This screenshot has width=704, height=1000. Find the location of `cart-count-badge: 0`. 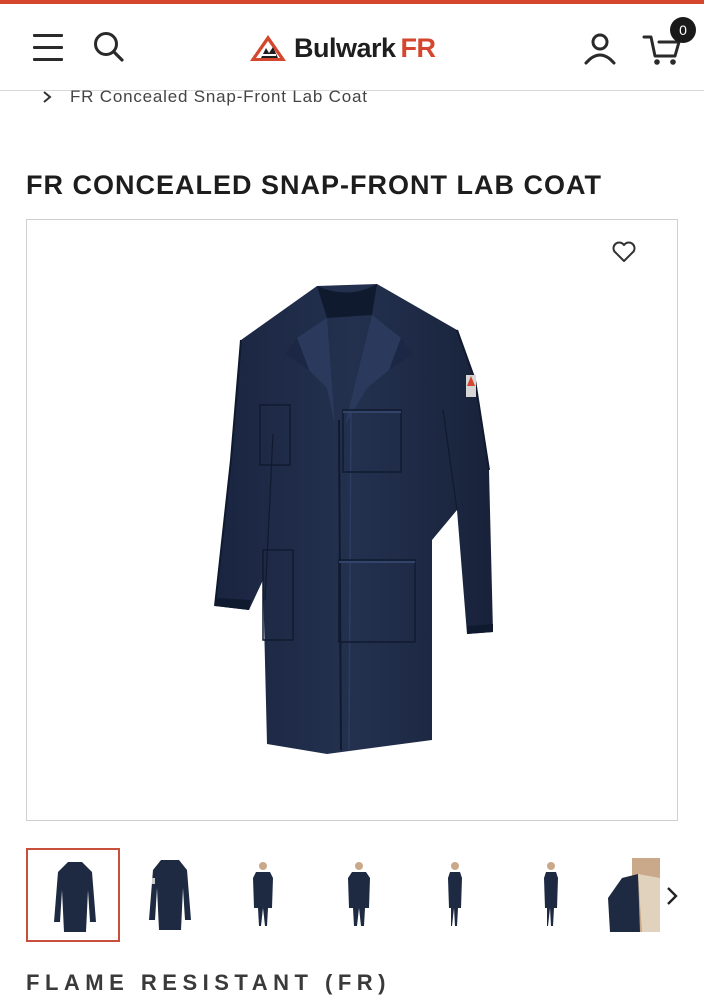

cart-count-badge: 0 is located at coordinates (683, 30).